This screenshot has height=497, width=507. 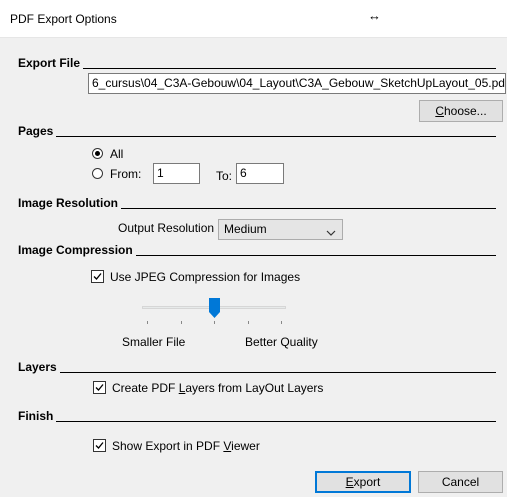 I want to click on show-in-viewer-label: Show Export in PDF Viewer, so click(x=186, y=446).